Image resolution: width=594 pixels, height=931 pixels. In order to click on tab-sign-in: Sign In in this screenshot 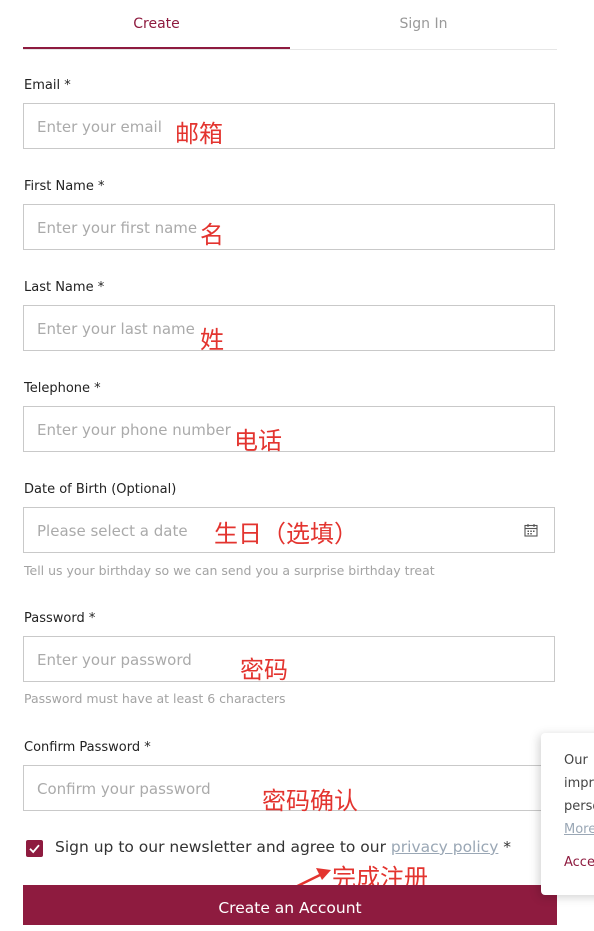, I will do `click(423, 23)`.